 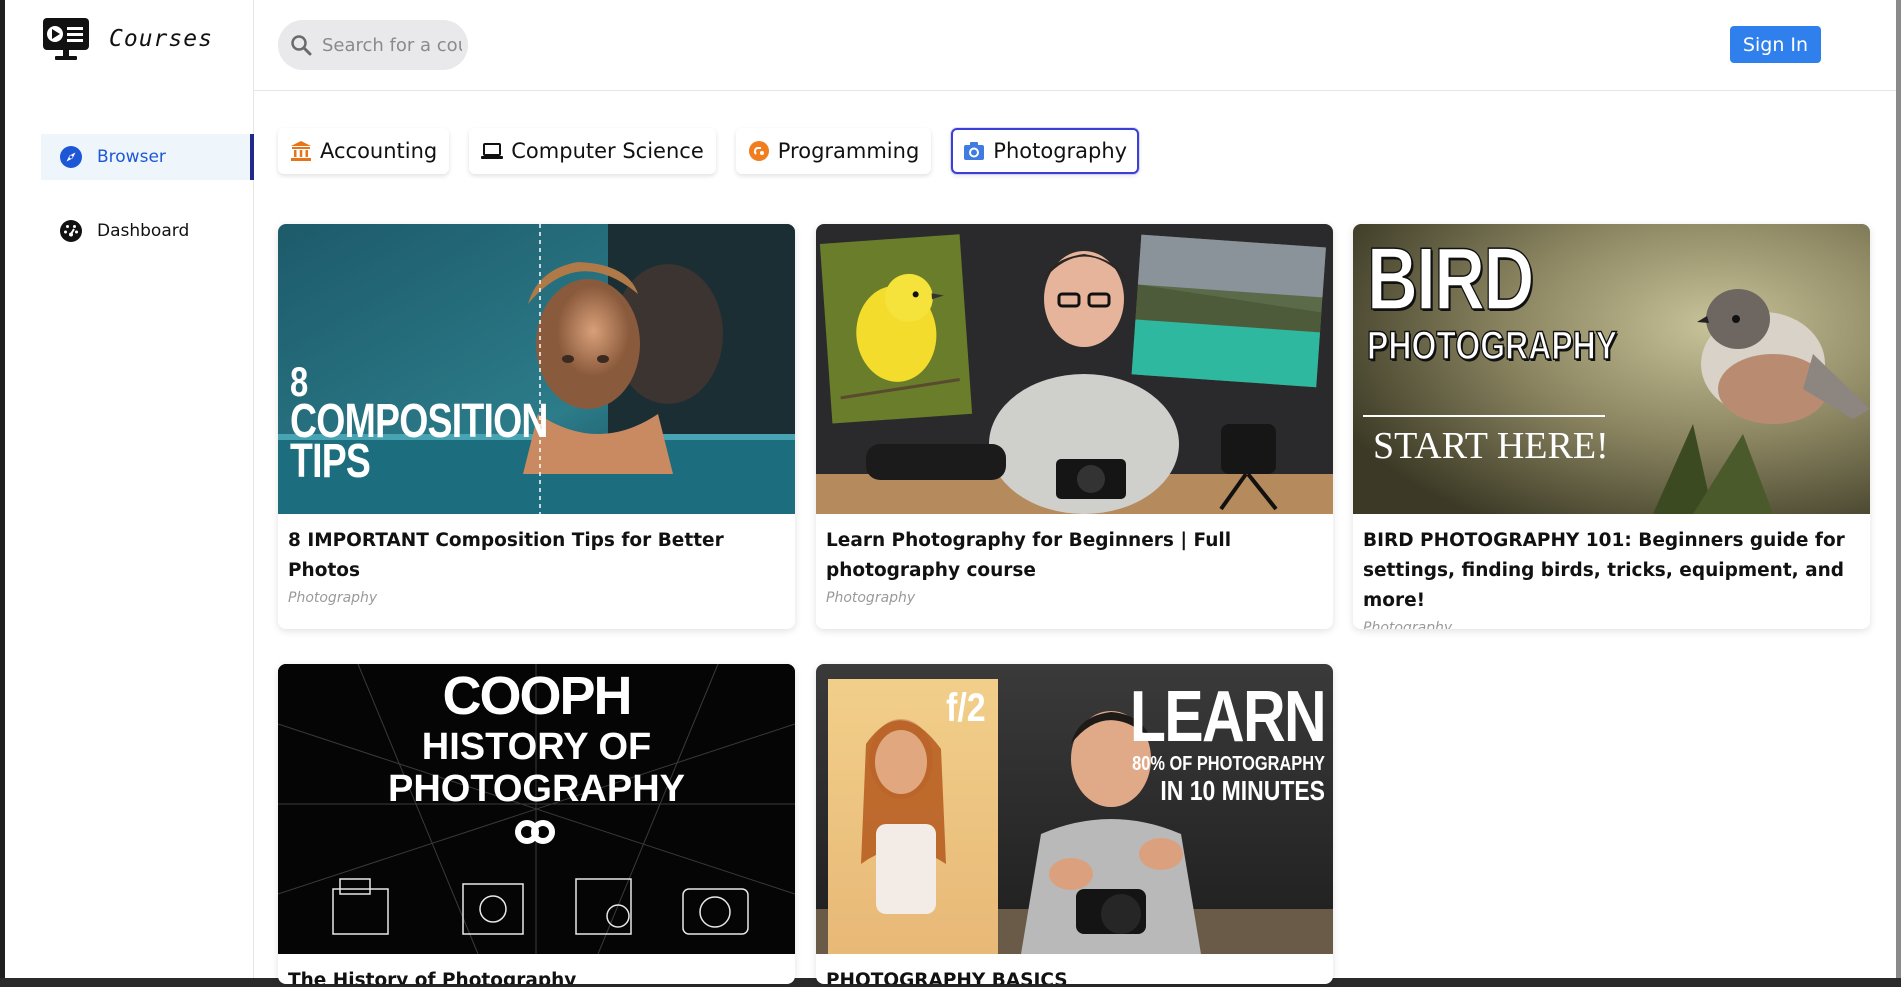 I want to click on sidebar-nav: Browser Dashboard, so click(x=147, y=208).